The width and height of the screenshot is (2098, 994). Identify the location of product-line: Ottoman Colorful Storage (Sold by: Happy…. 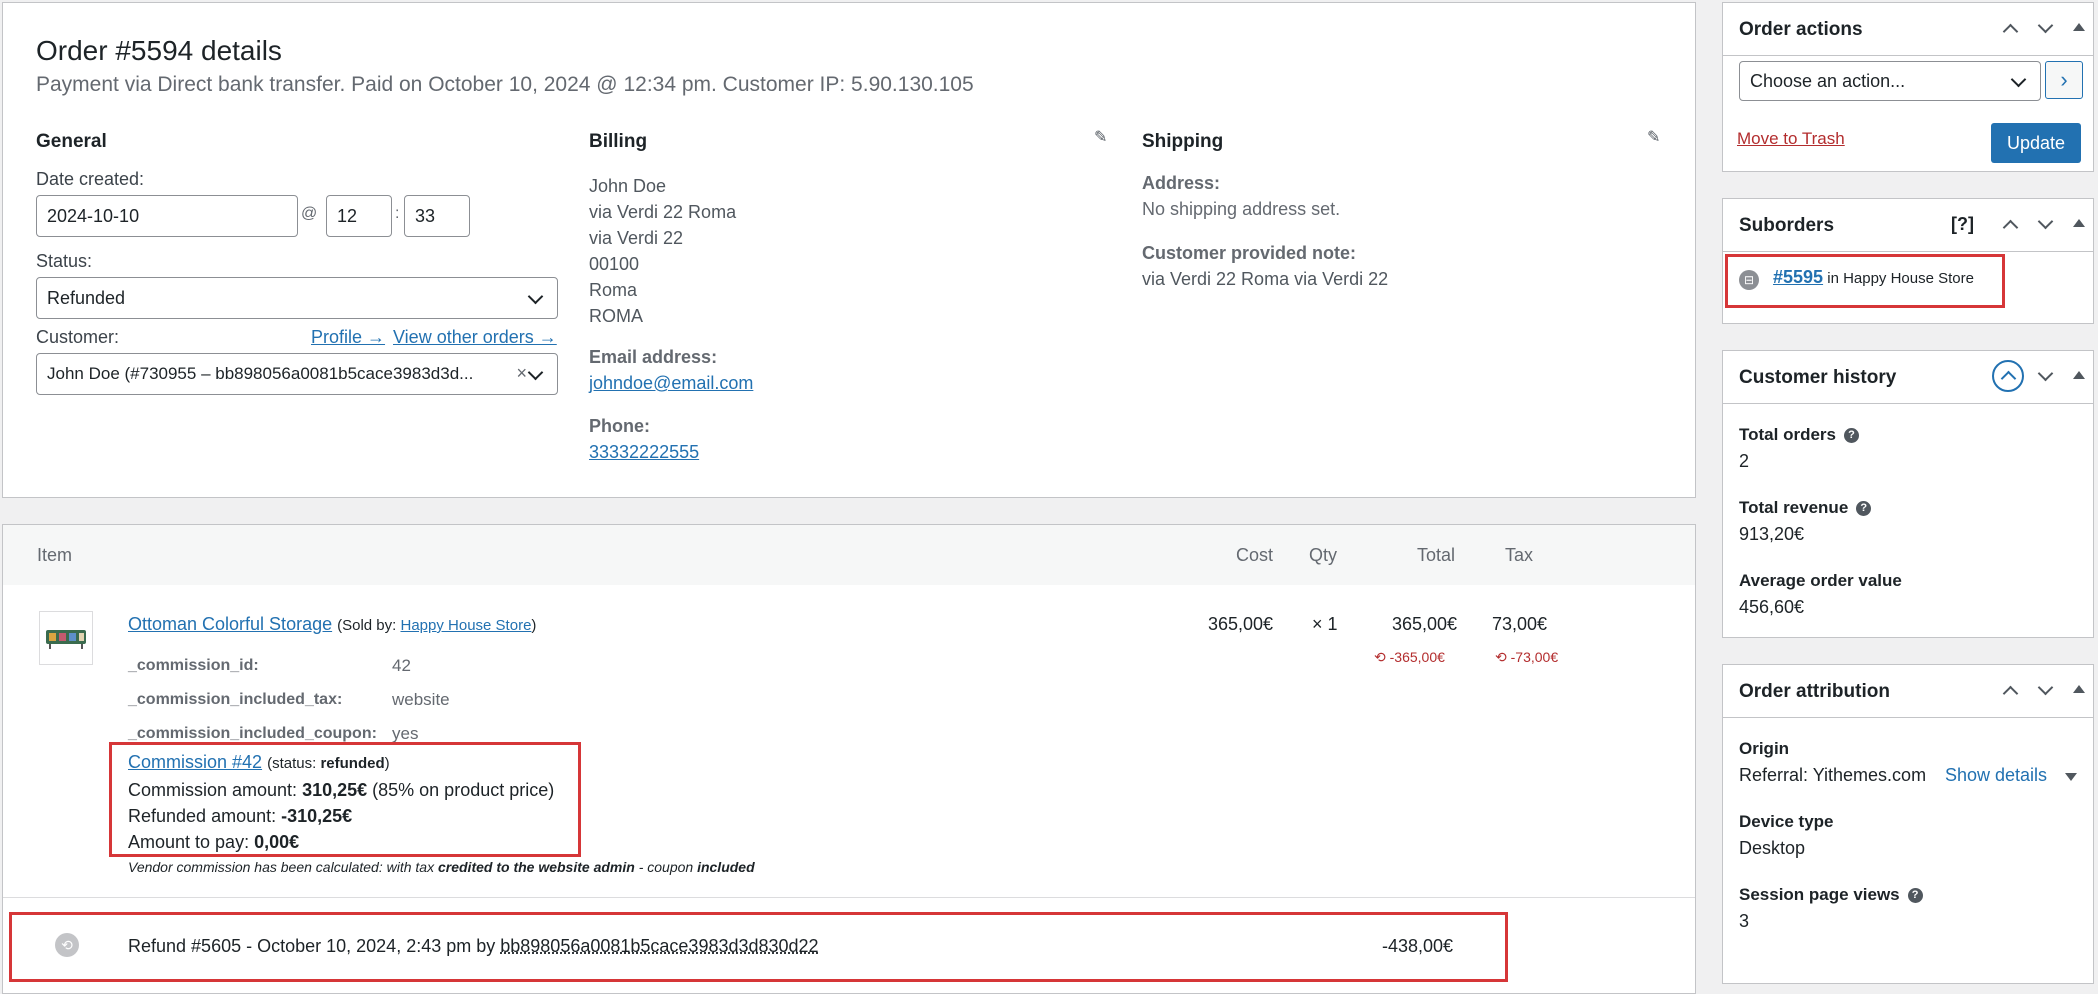
(332, 624).